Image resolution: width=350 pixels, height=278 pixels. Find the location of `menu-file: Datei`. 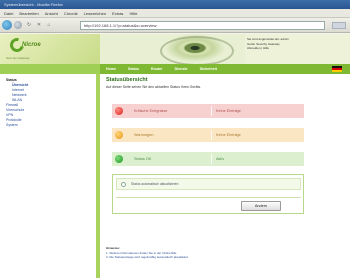

menu-file: Datei is located at coordinates (8, 13).